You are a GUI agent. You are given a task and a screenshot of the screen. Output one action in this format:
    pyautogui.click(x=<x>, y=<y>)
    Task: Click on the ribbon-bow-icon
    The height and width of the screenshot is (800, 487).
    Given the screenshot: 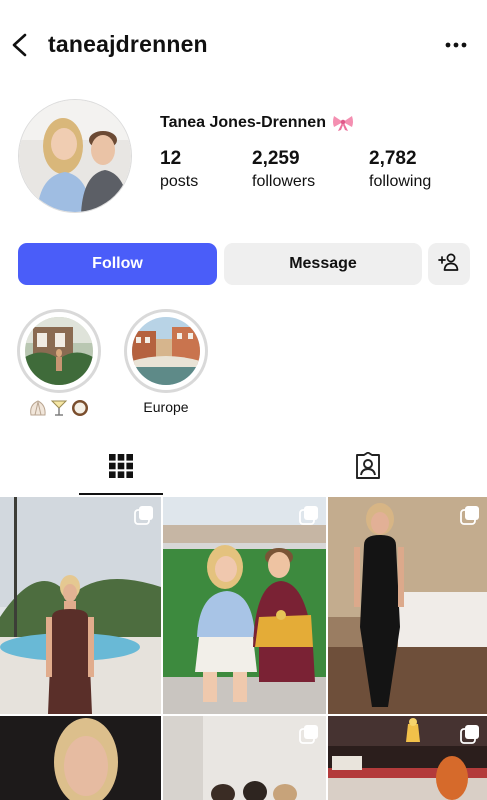 What is the action you would take?
    pyautogui.click(x=343, y=123)
    